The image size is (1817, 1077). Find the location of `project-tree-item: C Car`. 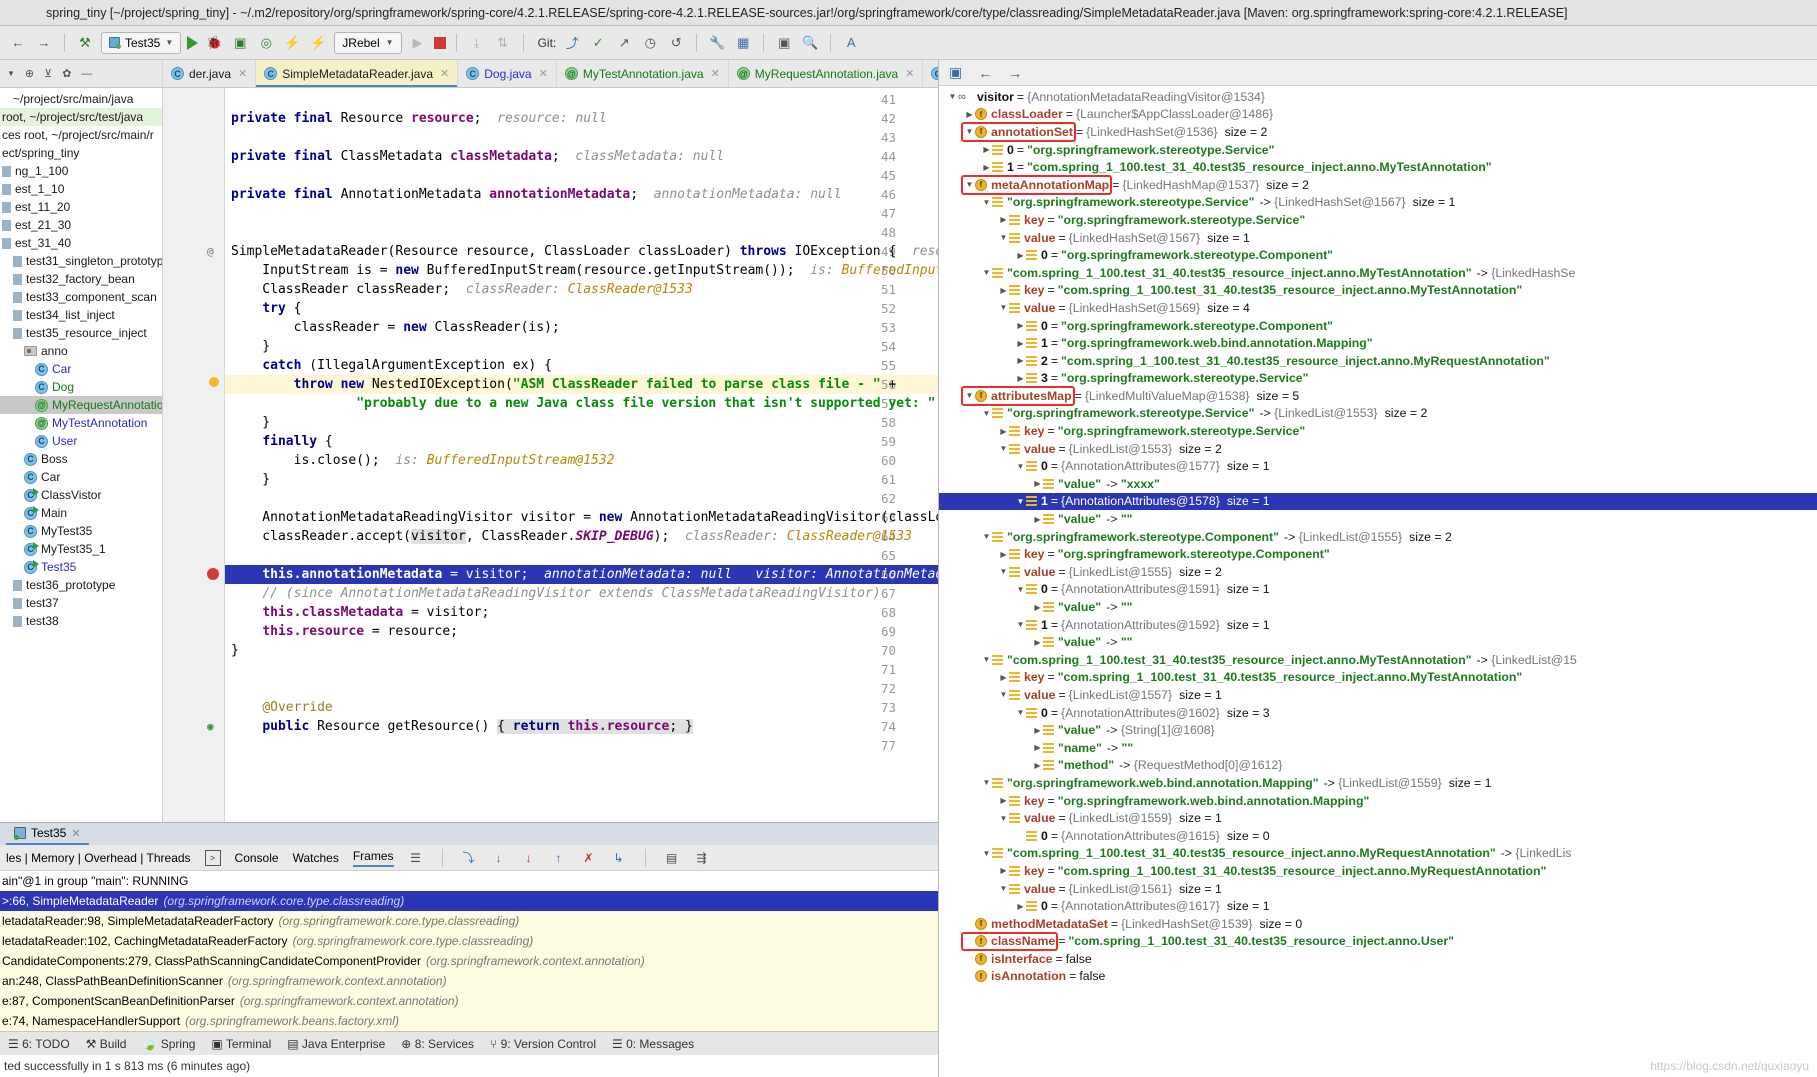

project-tree-item: C Car is located at coordinates (81, 477).